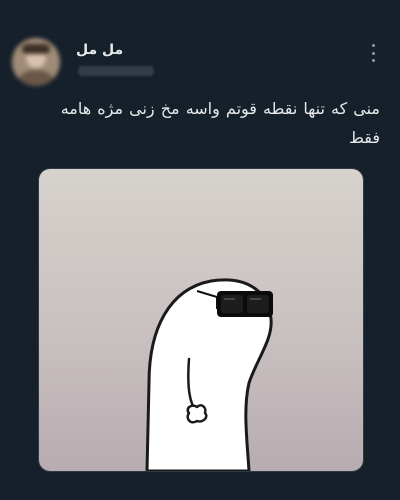 This screenshot has width=400, height=500. Describe the element at coordinates (364, 137) in the screenshot. I see `tweet-text-line: فقط` at that location.